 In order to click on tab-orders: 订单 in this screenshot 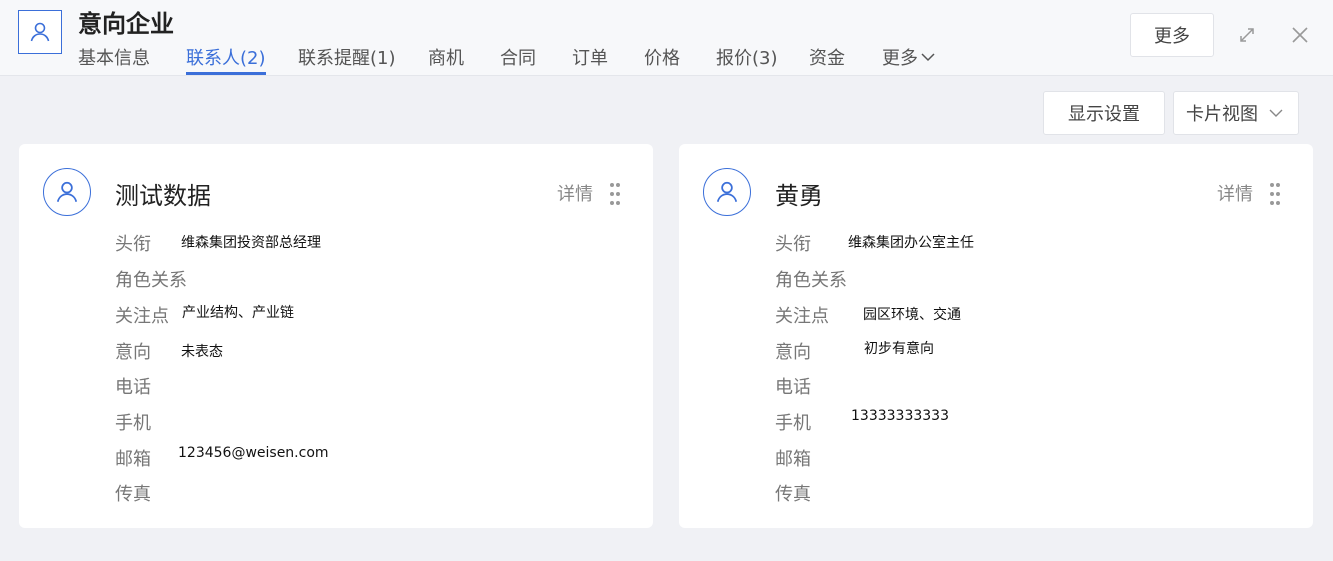, I will do `click(590, 57)`.